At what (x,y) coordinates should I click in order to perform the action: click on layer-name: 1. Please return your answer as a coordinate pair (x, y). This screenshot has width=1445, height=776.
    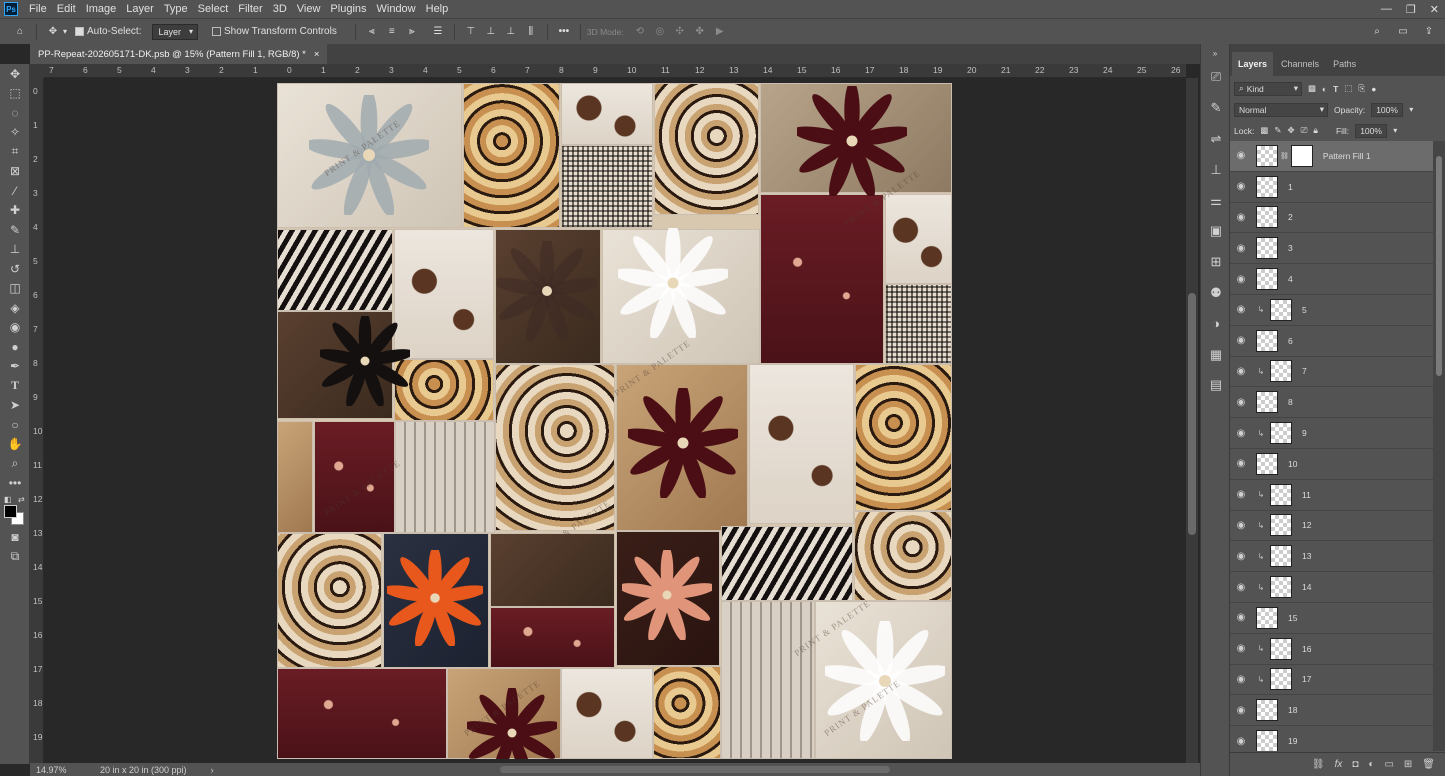
    Looking at the image, I should click on (1290, 187).